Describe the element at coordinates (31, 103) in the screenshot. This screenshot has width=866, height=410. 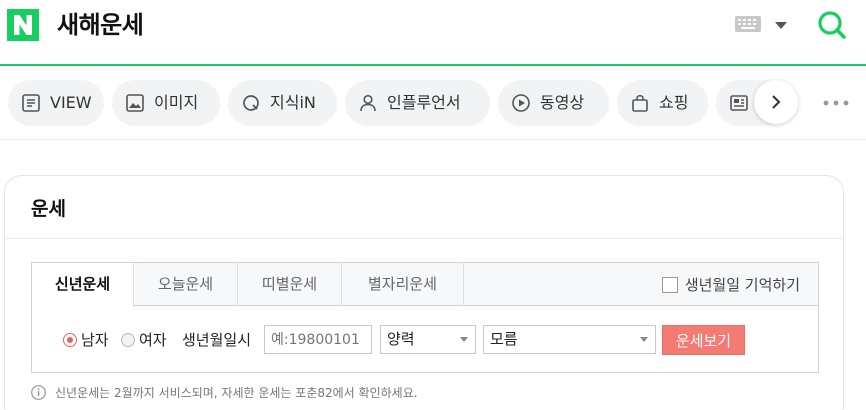
I see `document-icon` at that location.